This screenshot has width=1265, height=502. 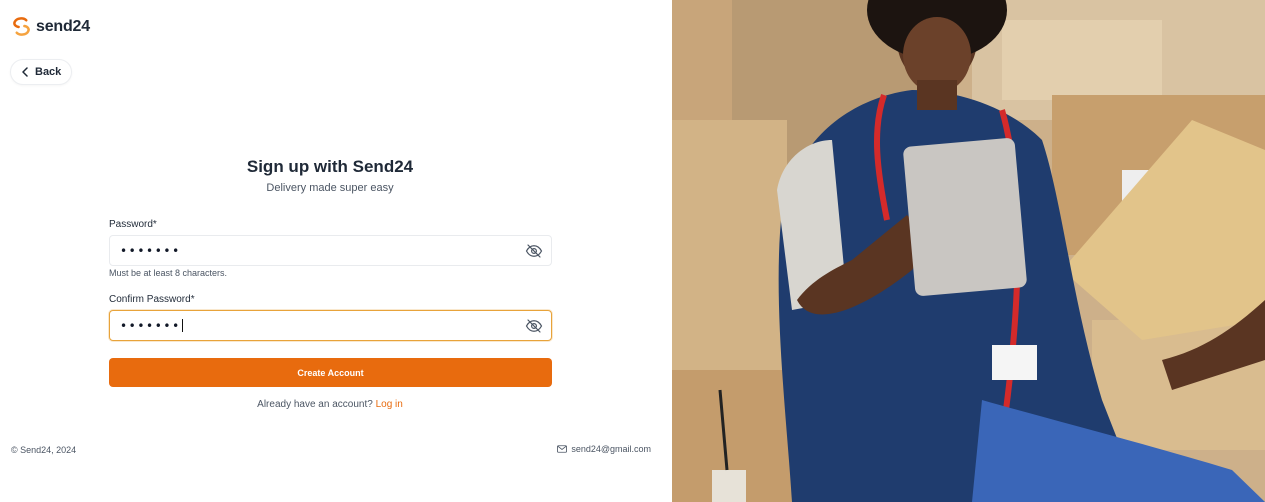 What do you see at coordinates (182, 325) in the screenshot?
I see `text-caret` at bounding box center [182, 325].